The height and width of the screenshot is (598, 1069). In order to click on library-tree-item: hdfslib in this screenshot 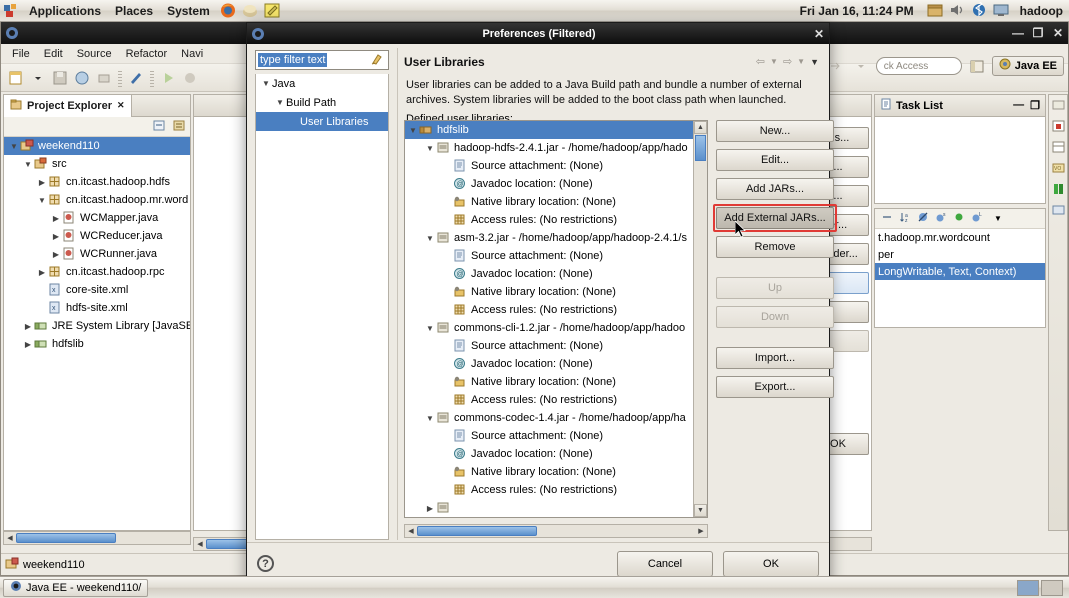, I will do `click(549, 130)`.